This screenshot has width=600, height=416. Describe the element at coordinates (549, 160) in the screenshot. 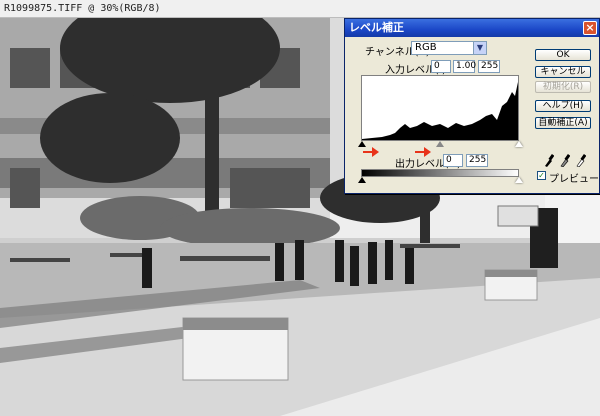

I see `black-eyedropper-icon` at that location.